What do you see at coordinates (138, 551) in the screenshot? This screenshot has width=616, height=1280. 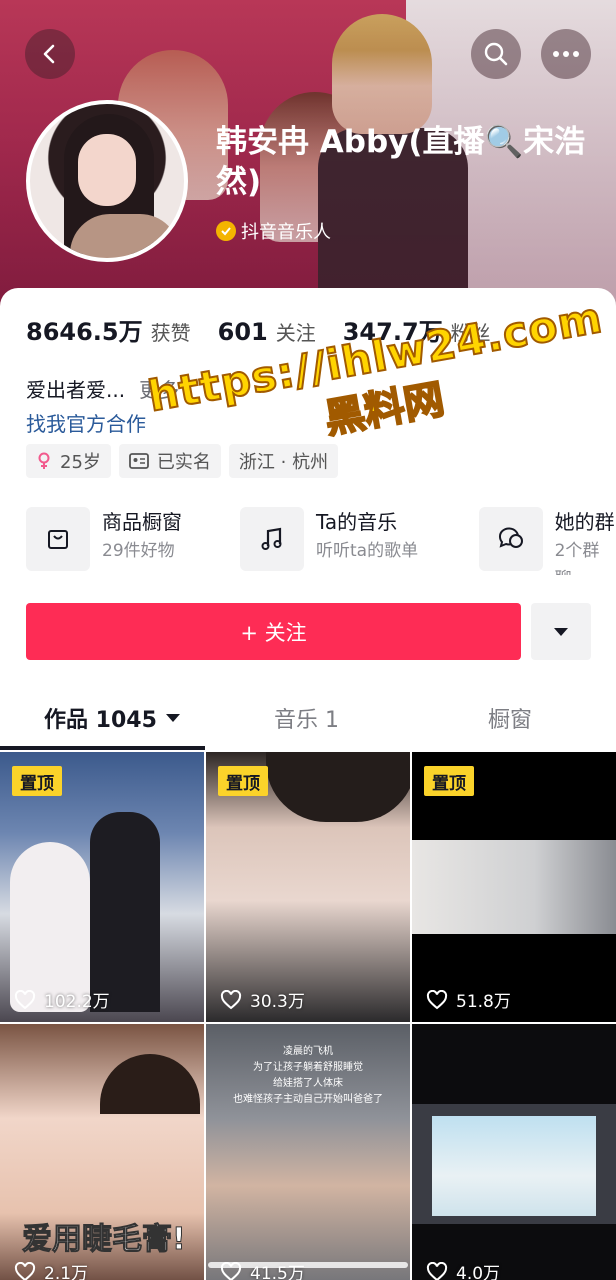 I see `service-subtitle: 29件好物` at bounding box center [138, 551].